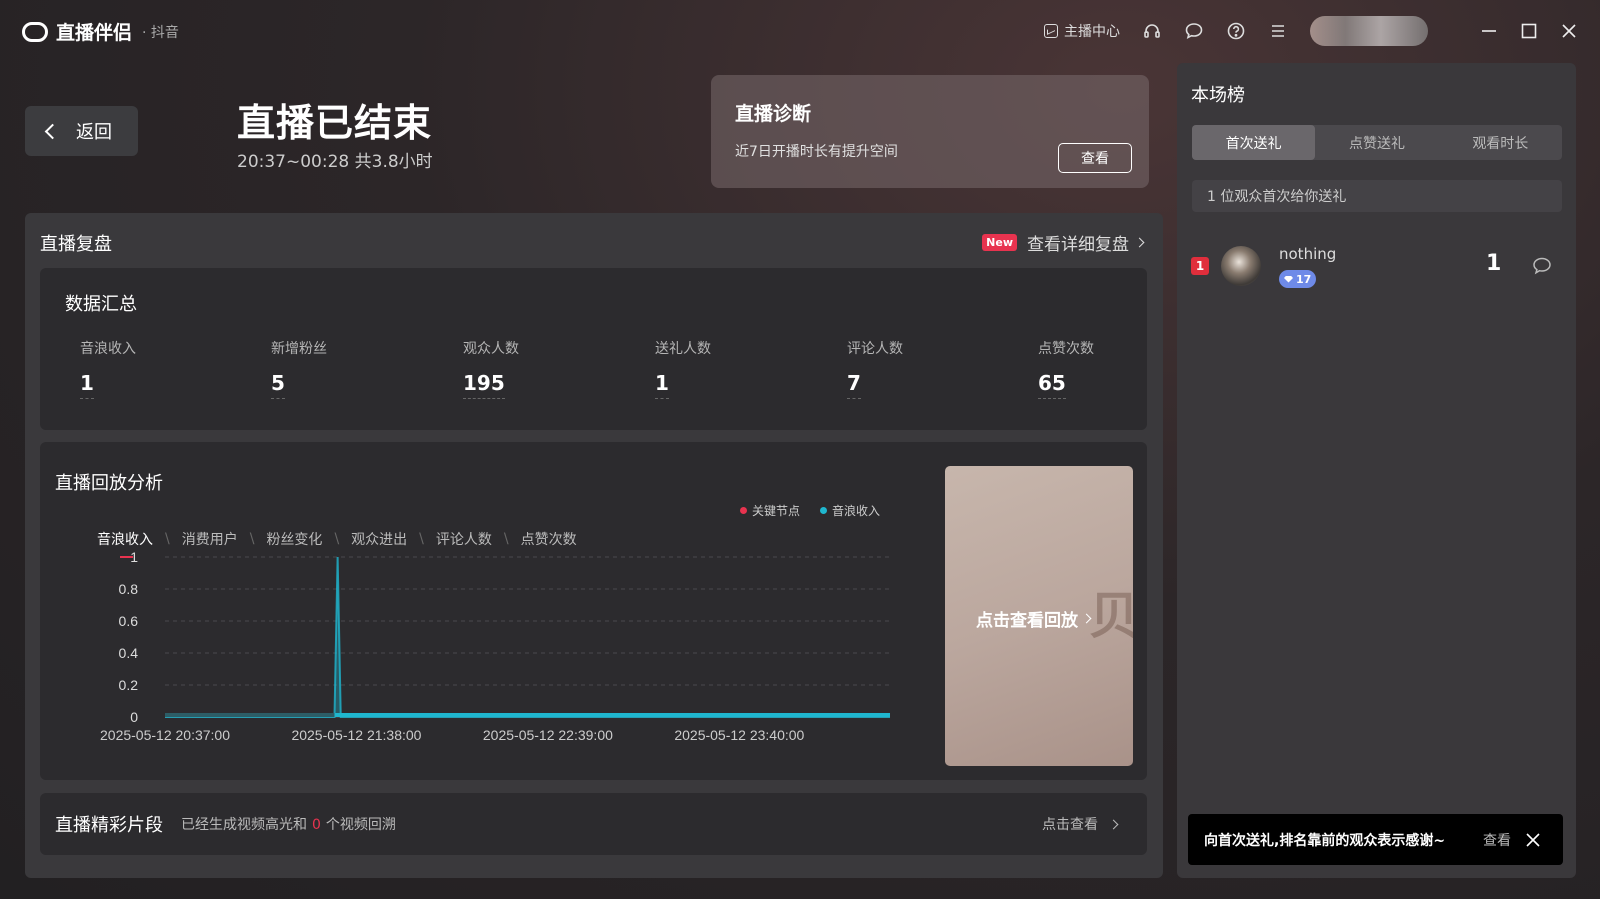 The height and width of the screenshot is (899, 1600). Describe the element at coordinates (210, 539) in the screenshot. I see `chart-tab-consumers: 消费用户` at that location.